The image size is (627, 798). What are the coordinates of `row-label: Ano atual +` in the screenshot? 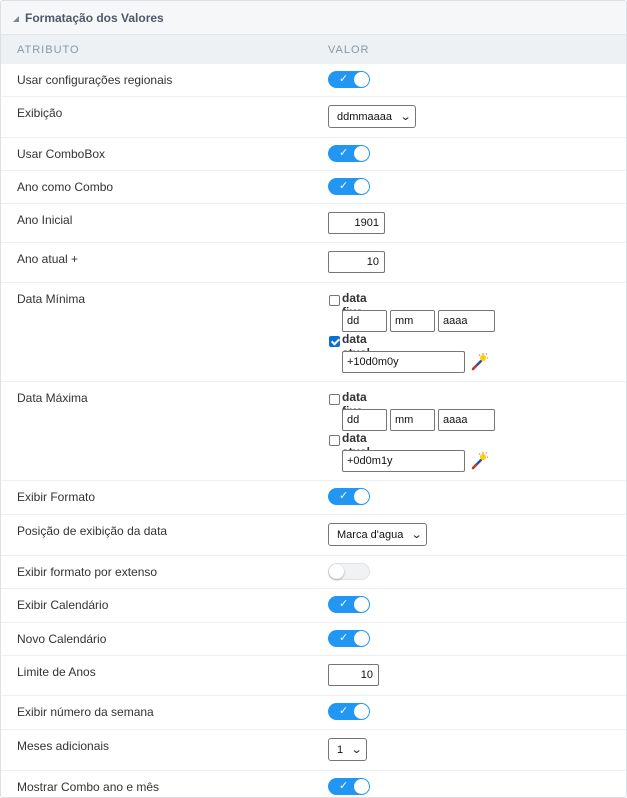 It's located at (48, 259).